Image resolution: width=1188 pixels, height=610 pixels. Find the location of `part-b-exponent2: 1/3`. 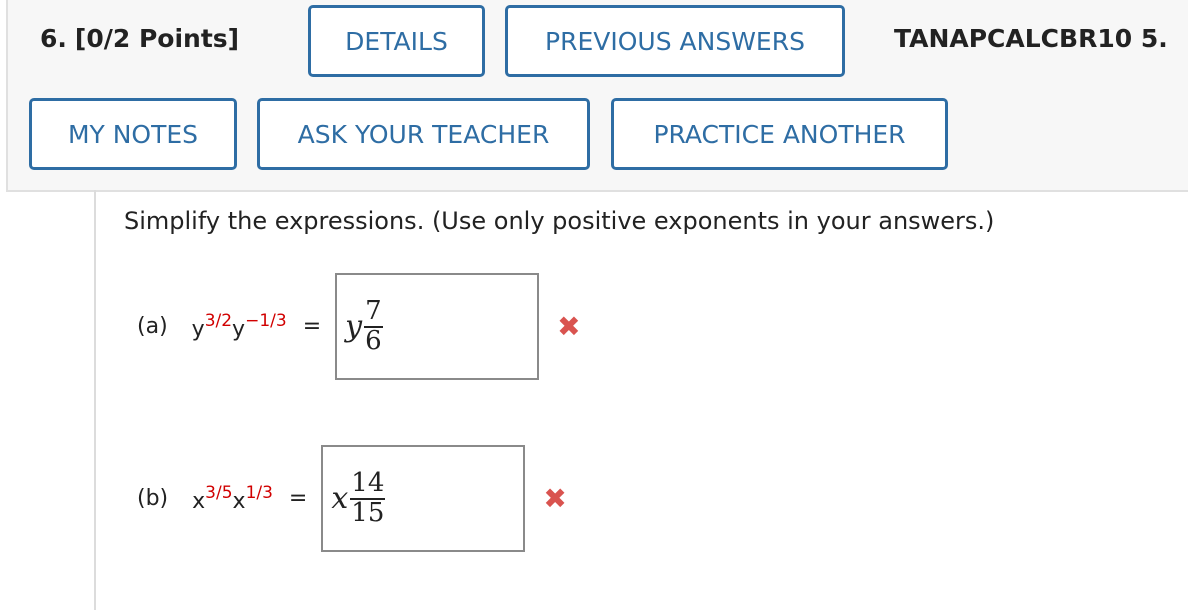

part-b-exponent2: 1/3 is located at coordinates (259, 493).